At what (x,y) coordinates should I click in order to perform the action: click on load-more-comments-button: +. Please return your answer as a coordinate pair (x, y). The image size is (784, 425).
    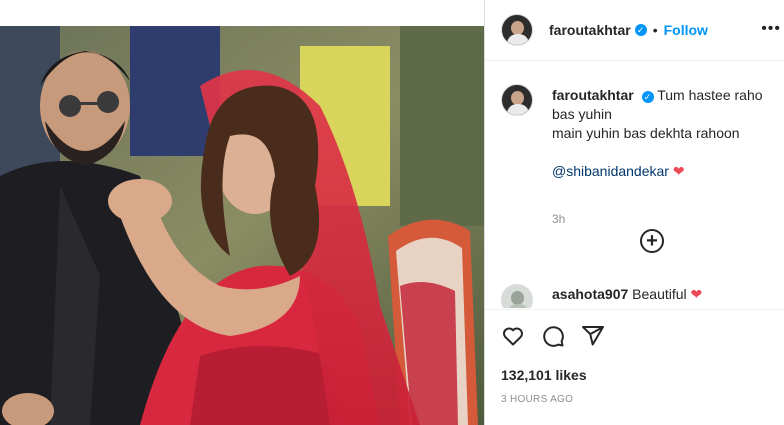
    Looking at the image, I should click on (652, 241).